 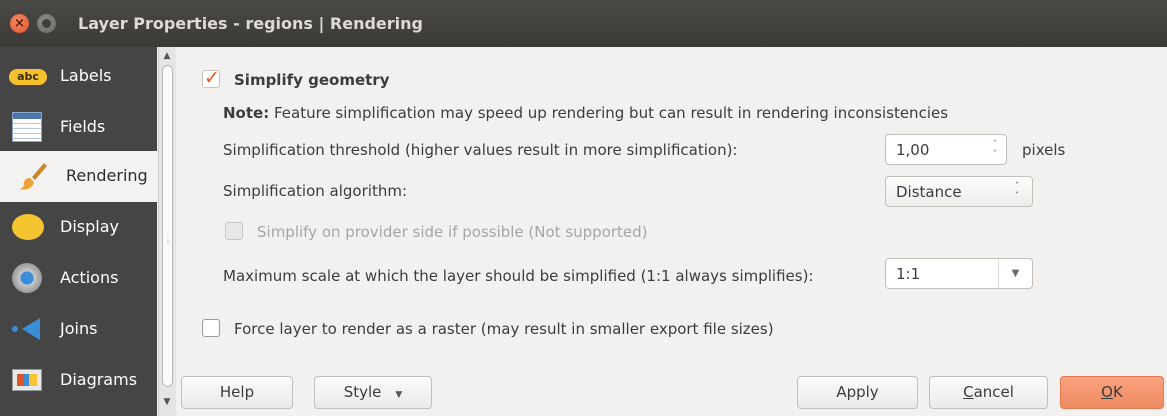 I want to click on window-close-button: ×, so click(x=19, y=23).